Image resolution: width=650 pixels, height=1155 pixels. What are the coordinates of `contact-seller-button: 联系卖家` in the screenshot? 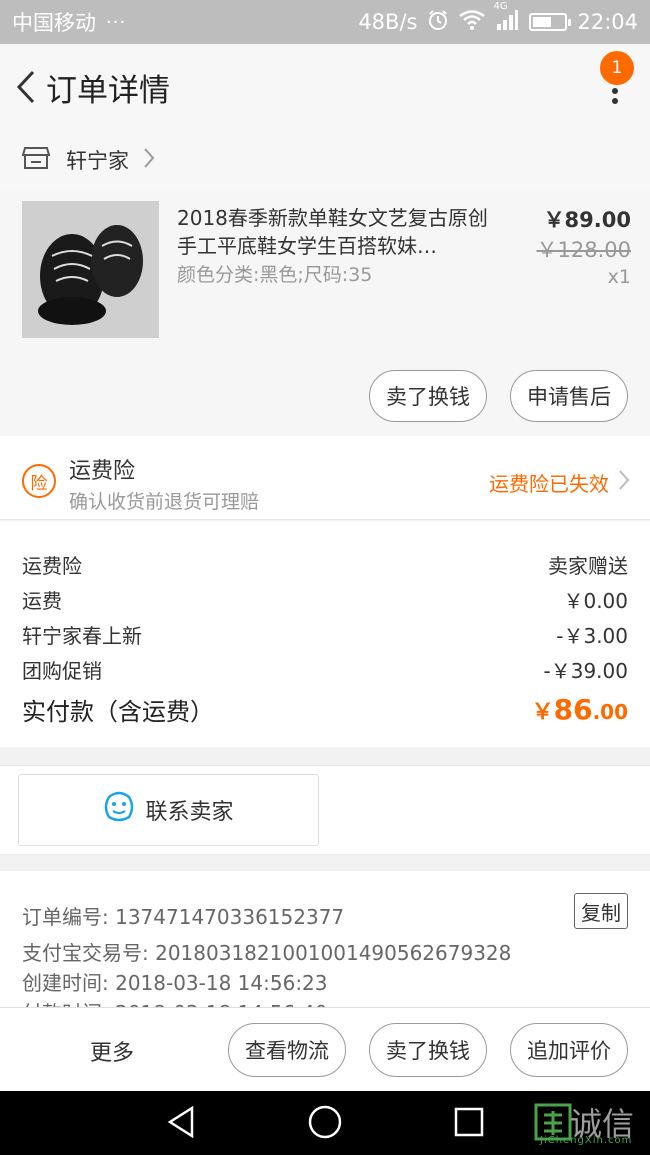 It's located at (168, 810).